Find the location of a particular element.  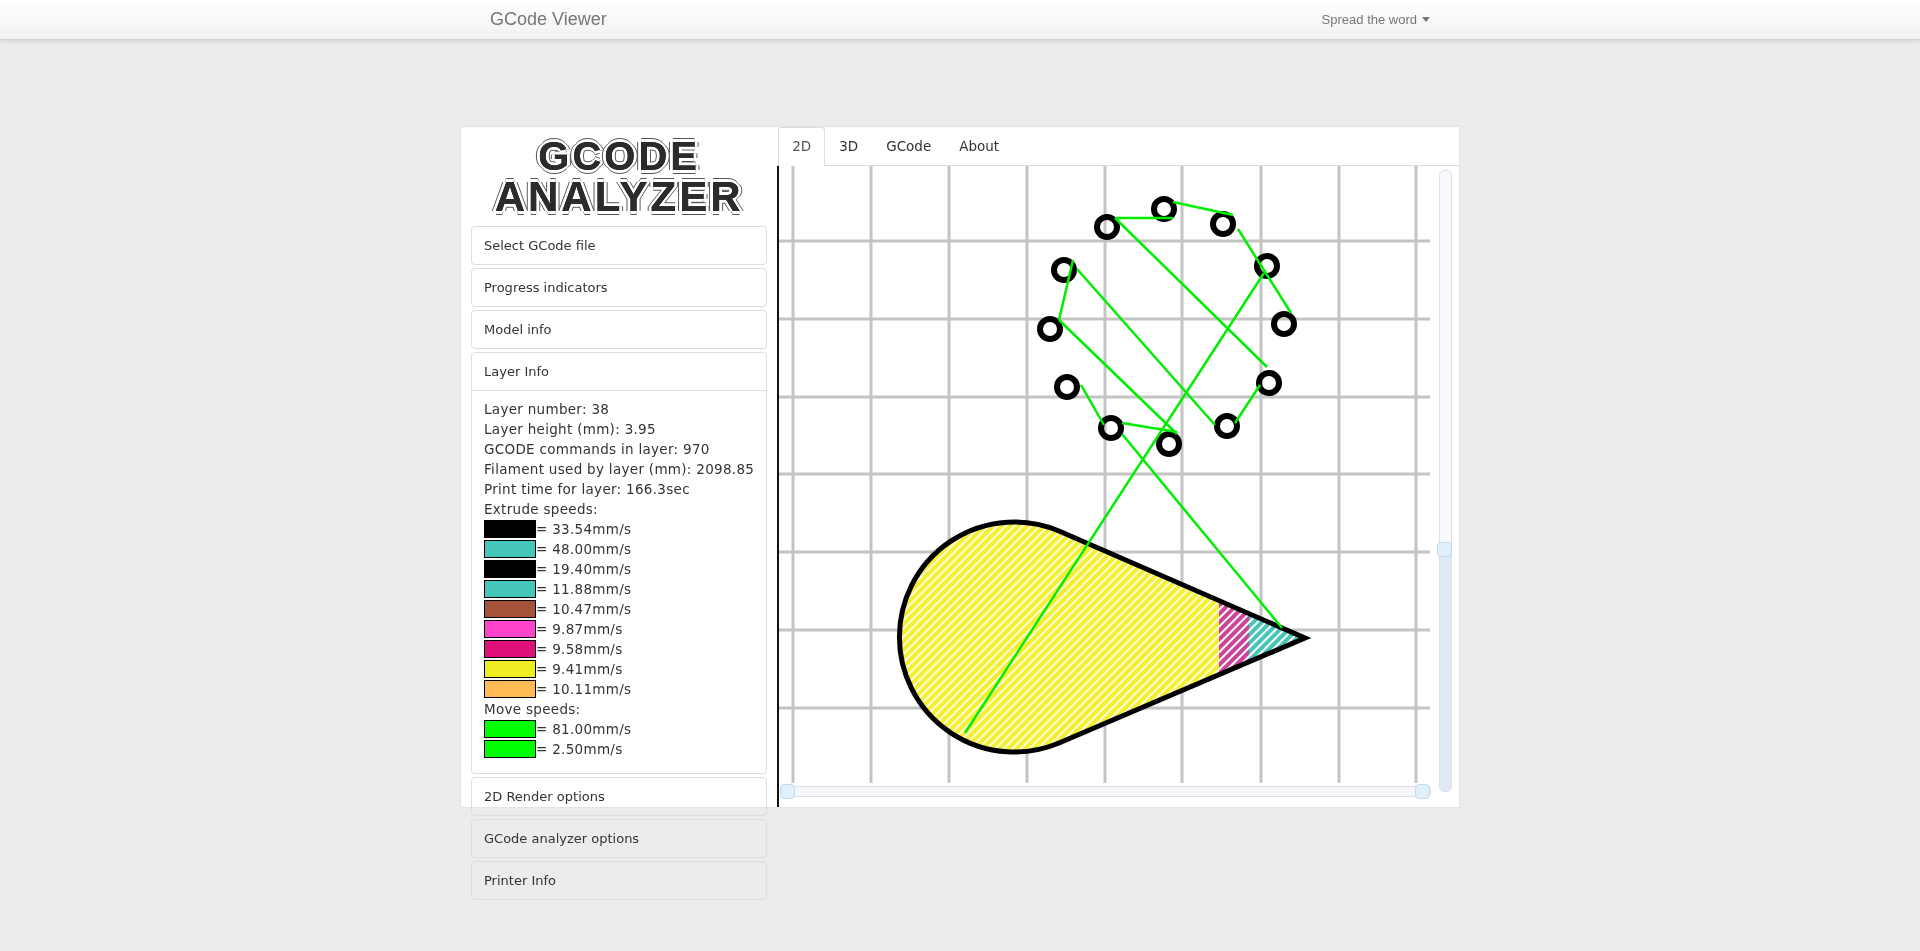

panel-header: Progress indicators is located at coordinates (619, 287).